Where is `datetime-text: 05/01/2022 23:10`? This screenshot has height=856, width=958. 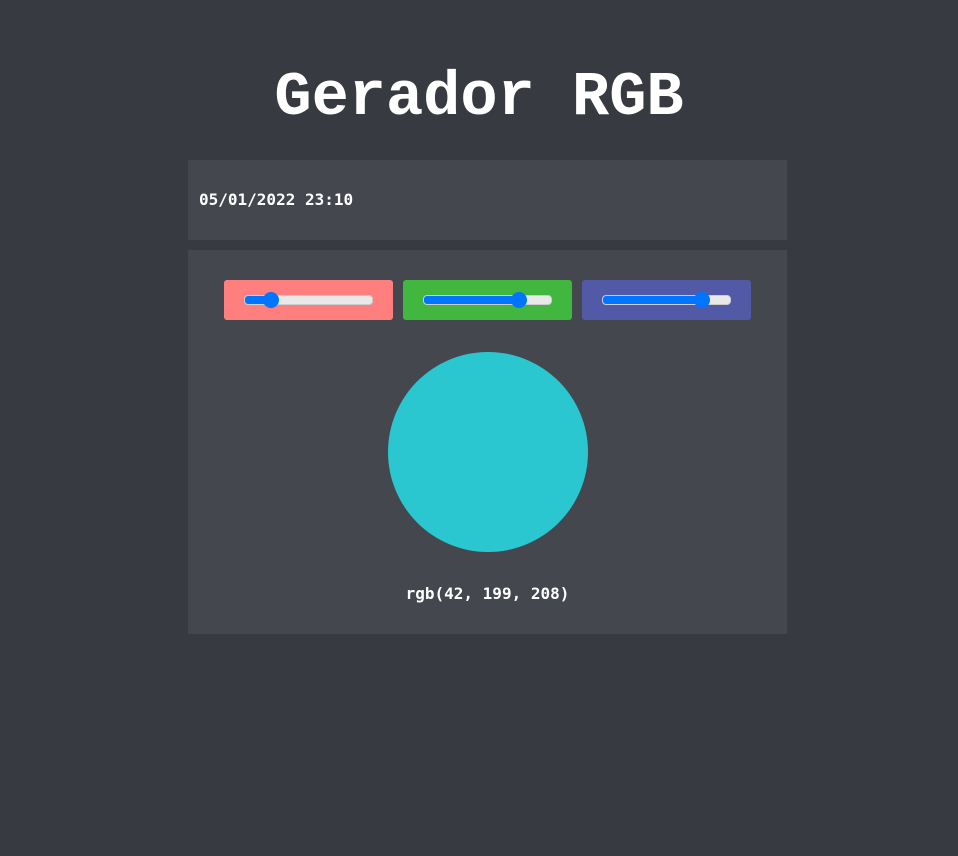 datetime-text: 05/01/2022 23:10 is located at coordinates (276, 199).